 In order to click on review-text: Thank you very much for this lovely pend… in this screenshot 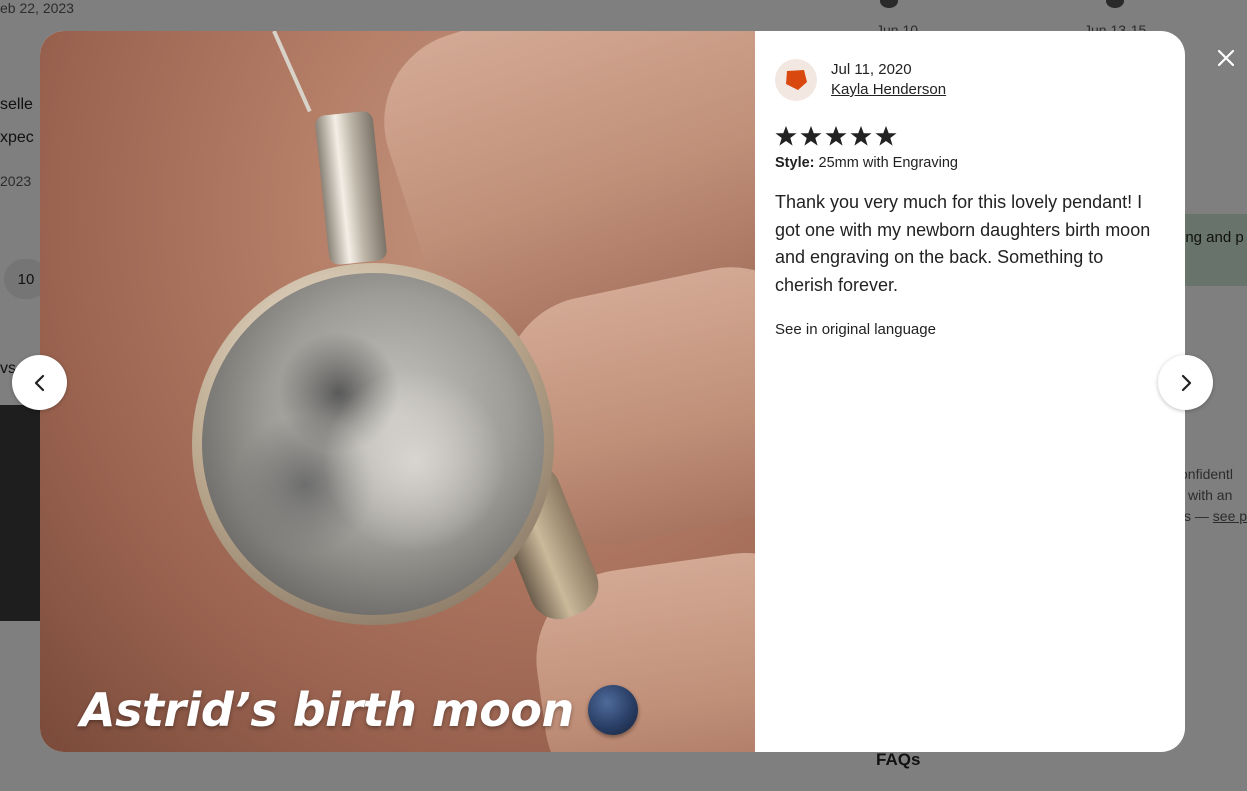, I will do `click(963, 243)`.